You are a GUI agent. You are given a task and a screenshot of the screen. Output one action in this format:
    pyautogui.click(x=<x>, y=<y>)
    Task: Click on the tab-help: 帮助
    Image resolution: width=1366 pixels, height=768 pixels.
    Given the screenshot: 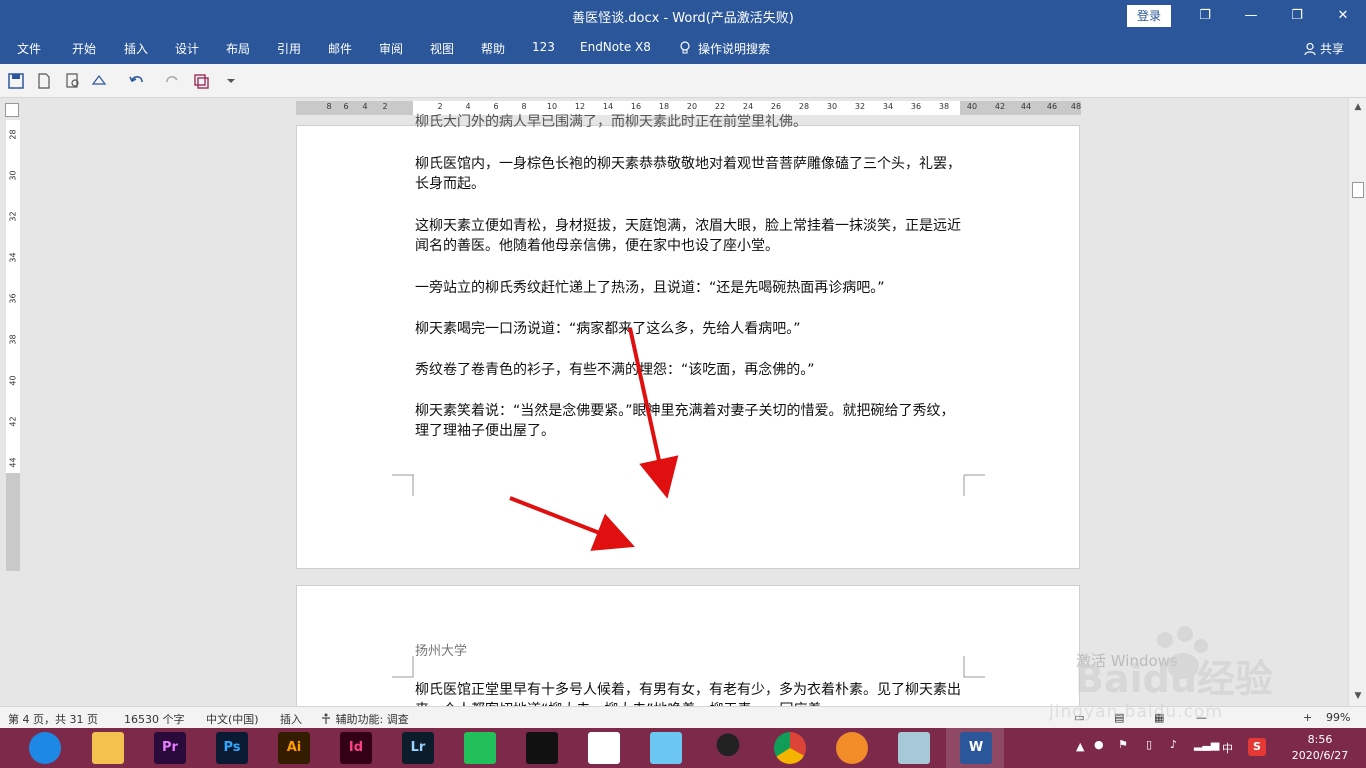 What is the action you would take?
    pyautogui.click(x=493, y=48)
    